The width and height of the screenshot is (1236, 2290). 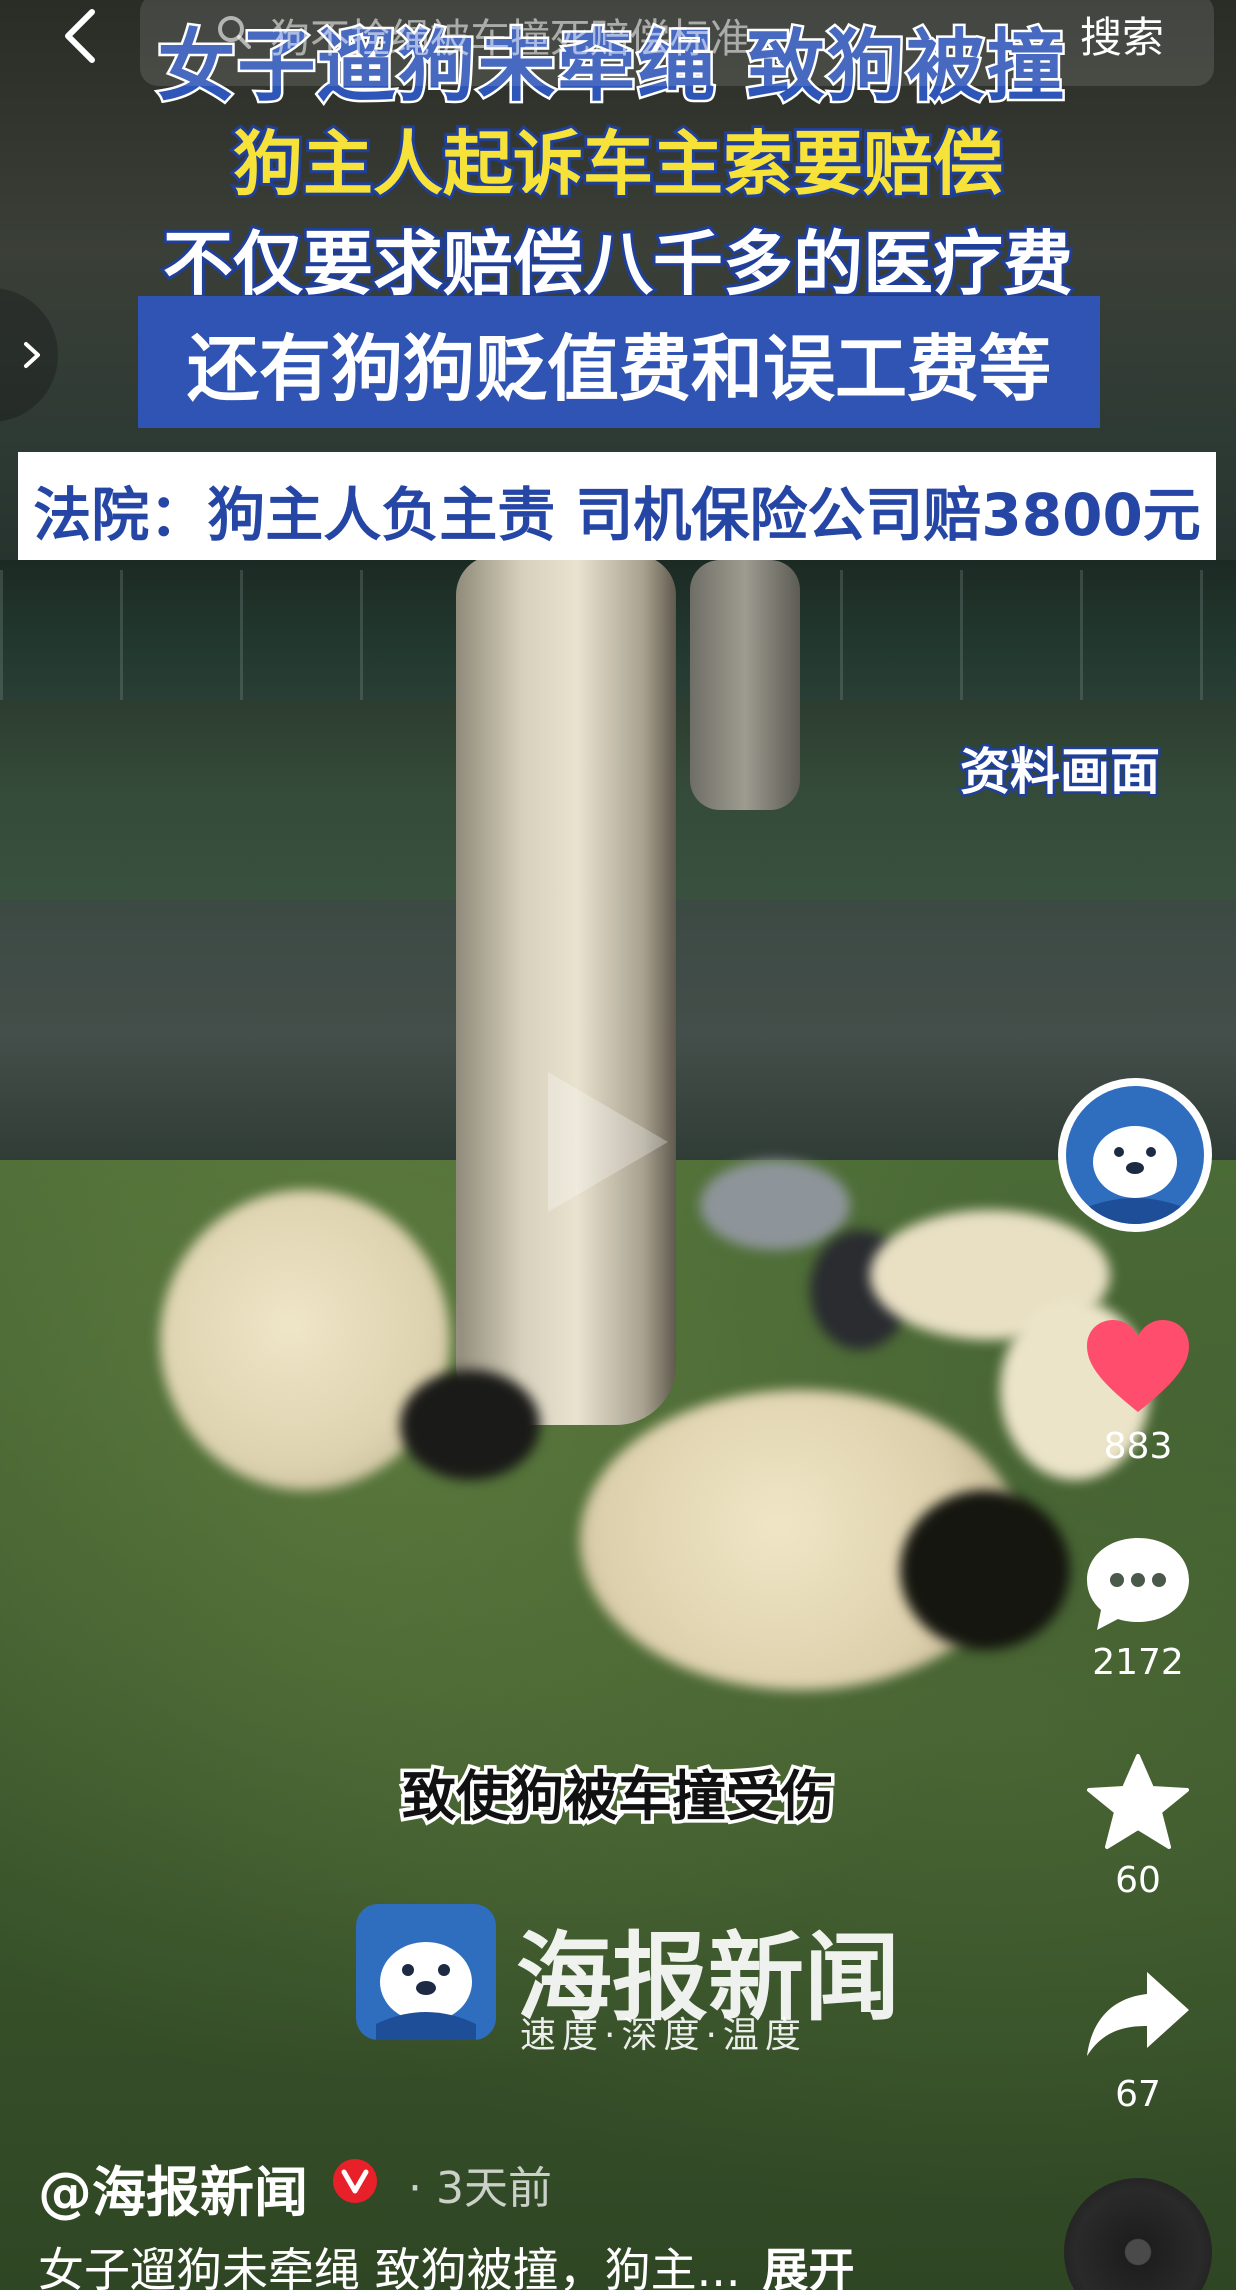 What do you see at coordinates (617, 515) in the screenshot?
I see `court-banner: 法院：狗主人负主责 司机保险公司赔3800元` at bounding box center [617, 515].